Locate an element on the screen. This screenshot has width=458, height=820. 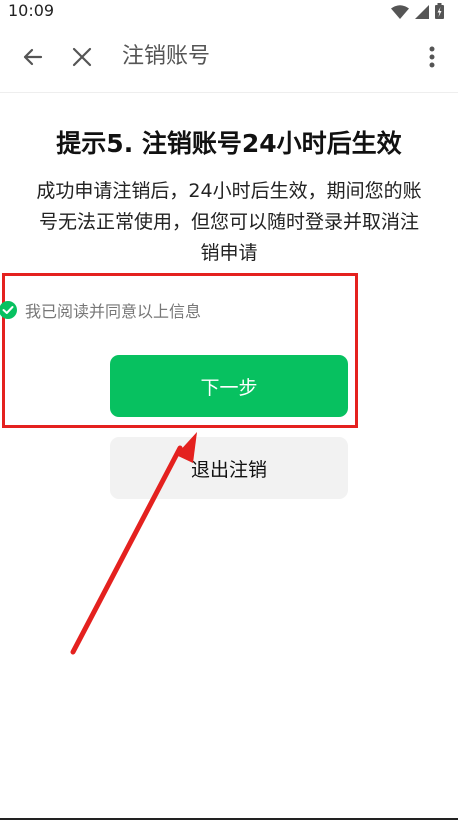
toolbar-divider is located at coordinates (229, 92).